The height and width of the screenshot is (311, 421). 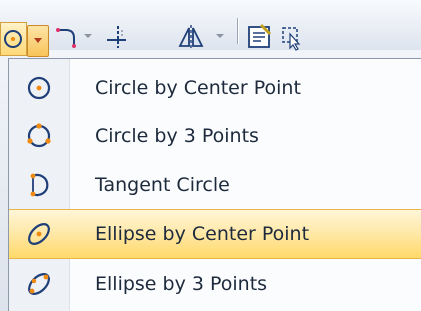 I want to click on mirror-tool-button, so click(x=191, y=37).